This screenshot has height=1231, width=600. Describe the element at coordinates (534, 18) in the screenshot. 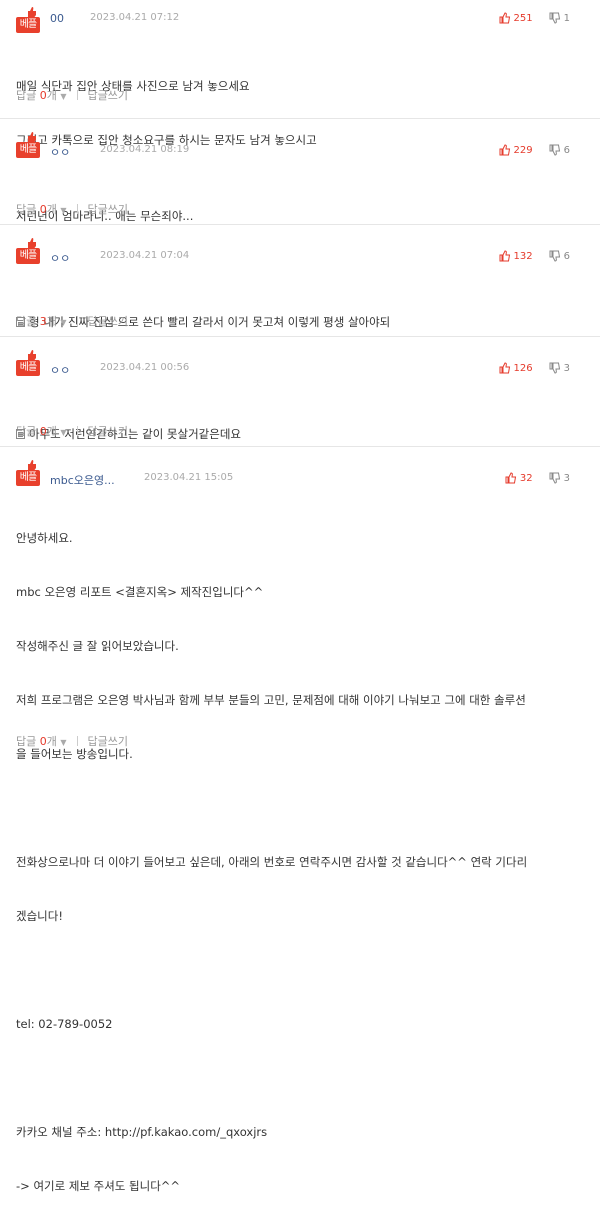

I see `vote-group: 251 1` at that location.